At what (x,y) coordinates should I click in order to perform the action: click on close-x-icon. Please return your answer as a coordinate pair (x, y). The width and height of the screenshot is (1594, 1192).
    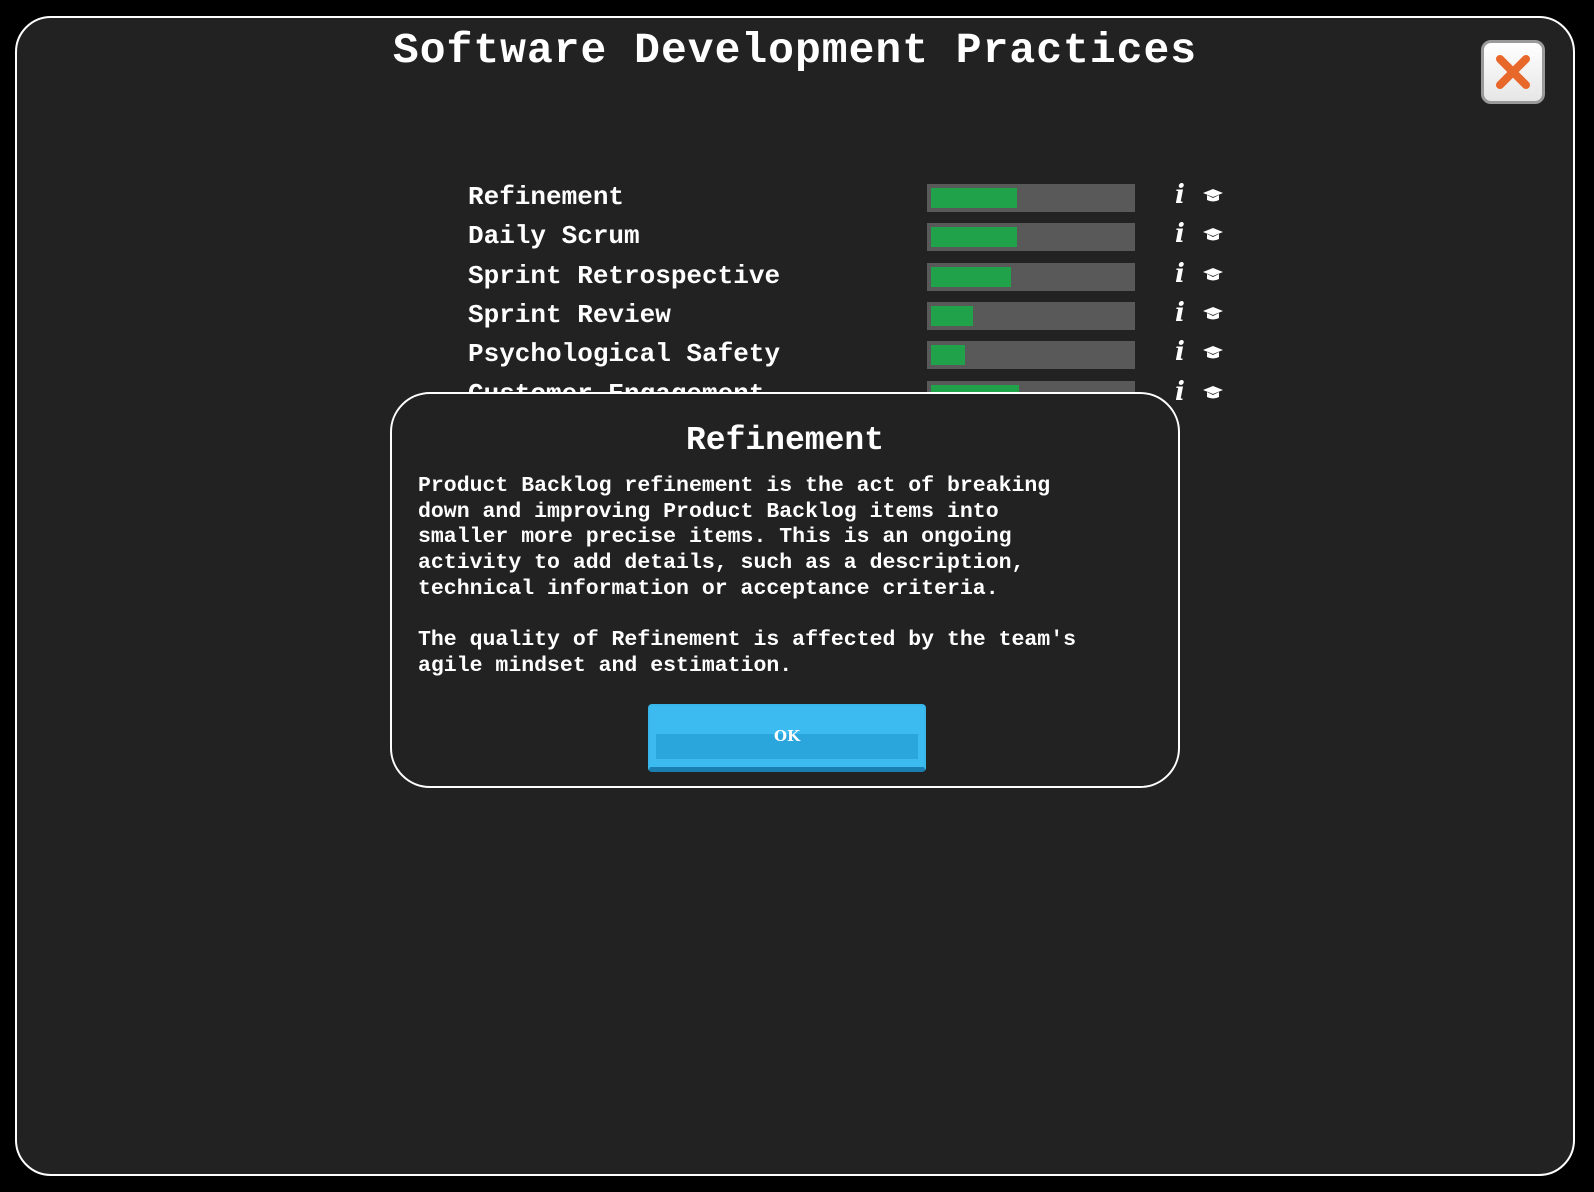
    Looking at the image, I should click on (1513, 72).